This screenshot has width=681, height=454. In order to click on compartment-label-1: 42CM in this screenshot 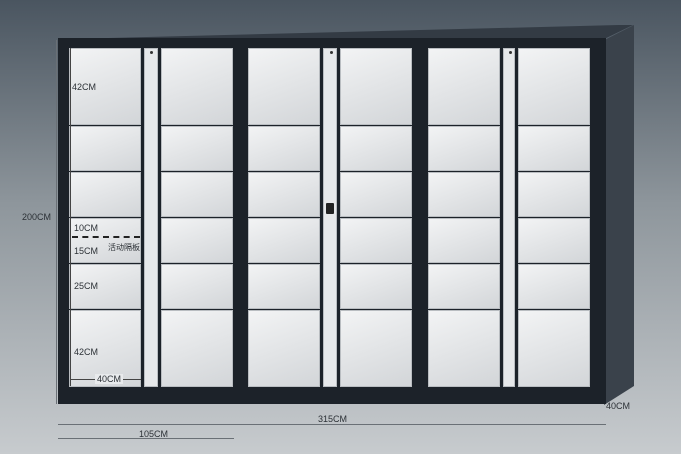, I will do `click(84, 87)`.